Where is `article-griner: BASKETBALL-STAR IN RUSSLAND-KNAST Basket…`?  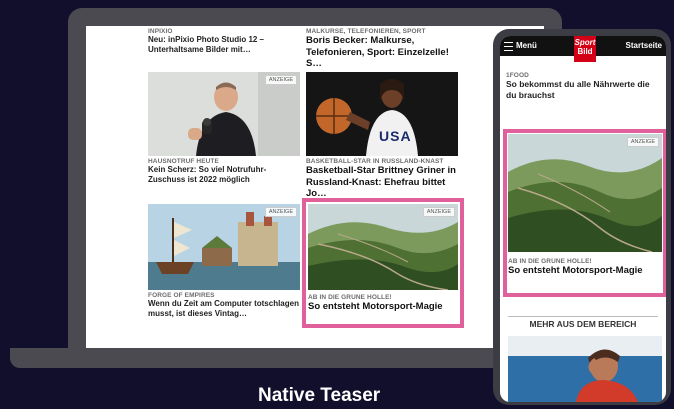 article-griner: BASKETBALL-STAR IN RUSSLAND-KNAST Basket… is located at coordinates (386, 178).